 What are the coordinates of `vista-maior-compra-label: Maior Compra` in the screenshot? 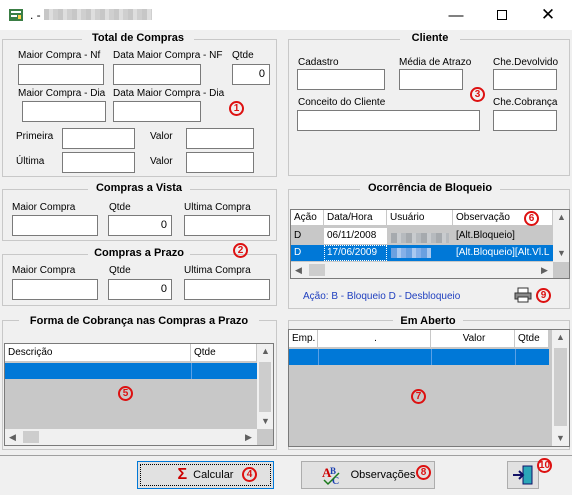 It's located at (44, 207).